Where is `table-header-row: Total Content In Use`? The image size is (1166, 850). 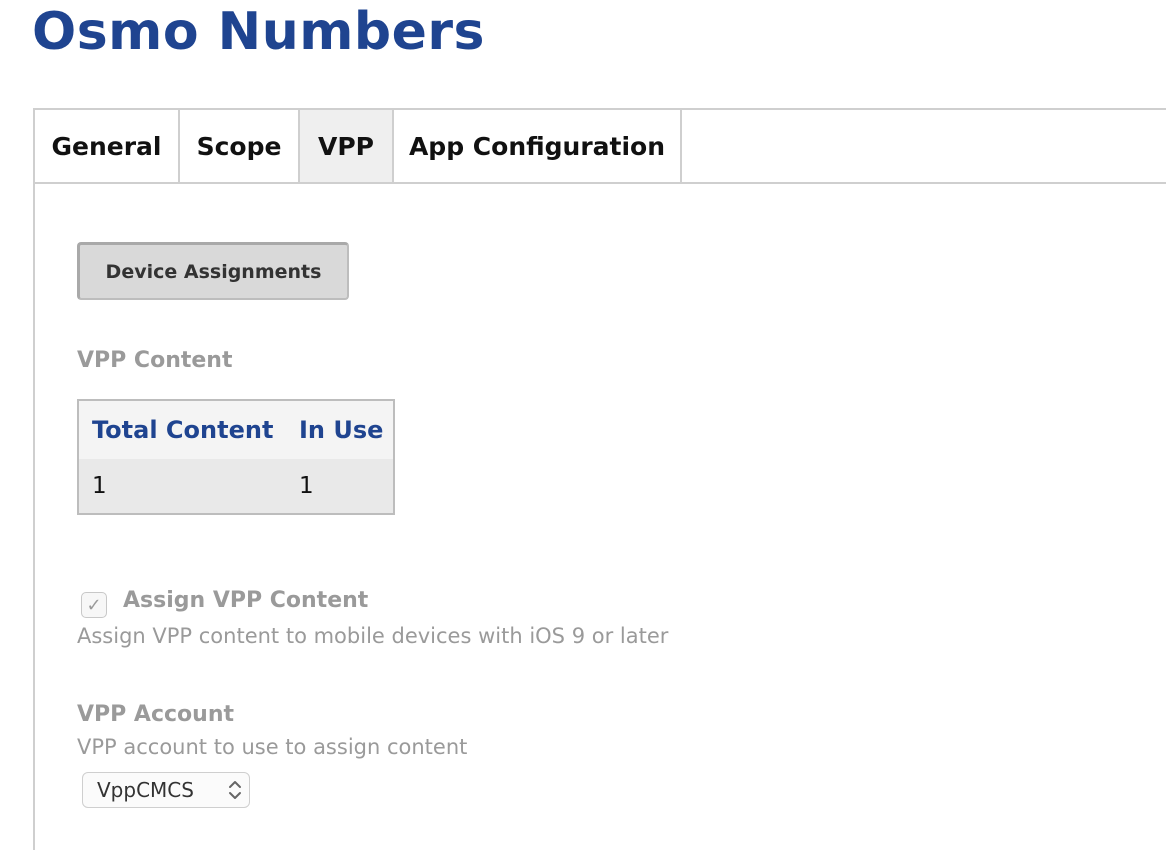
table-header-row: Total Content In Use is located at coordinates (236, 430).